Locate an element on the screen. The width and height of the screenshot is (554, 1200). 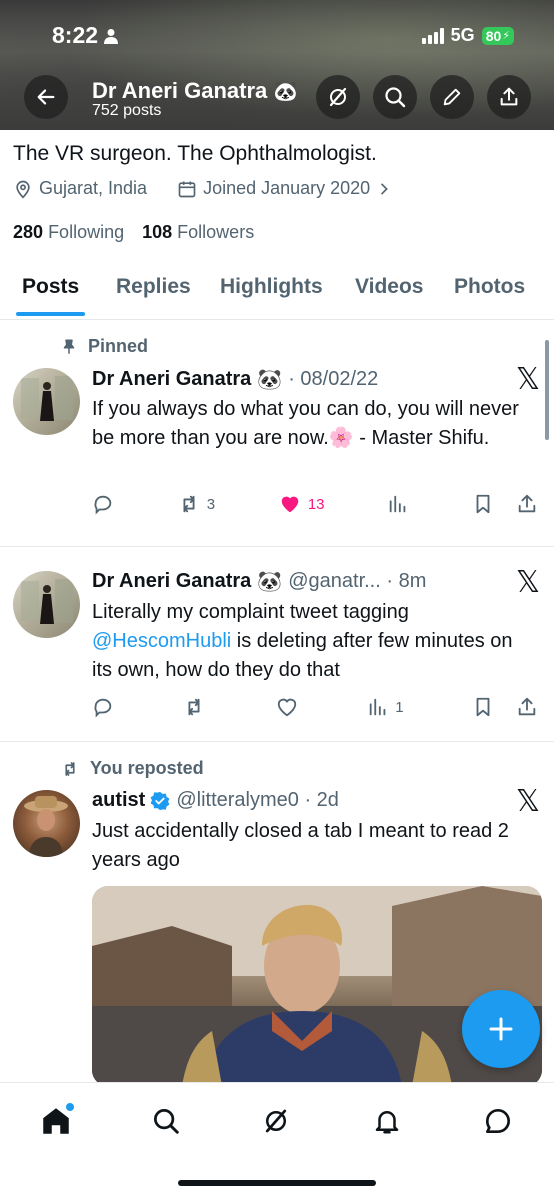
mention-link: @HescomHubli is located at coordinates (161, 641).